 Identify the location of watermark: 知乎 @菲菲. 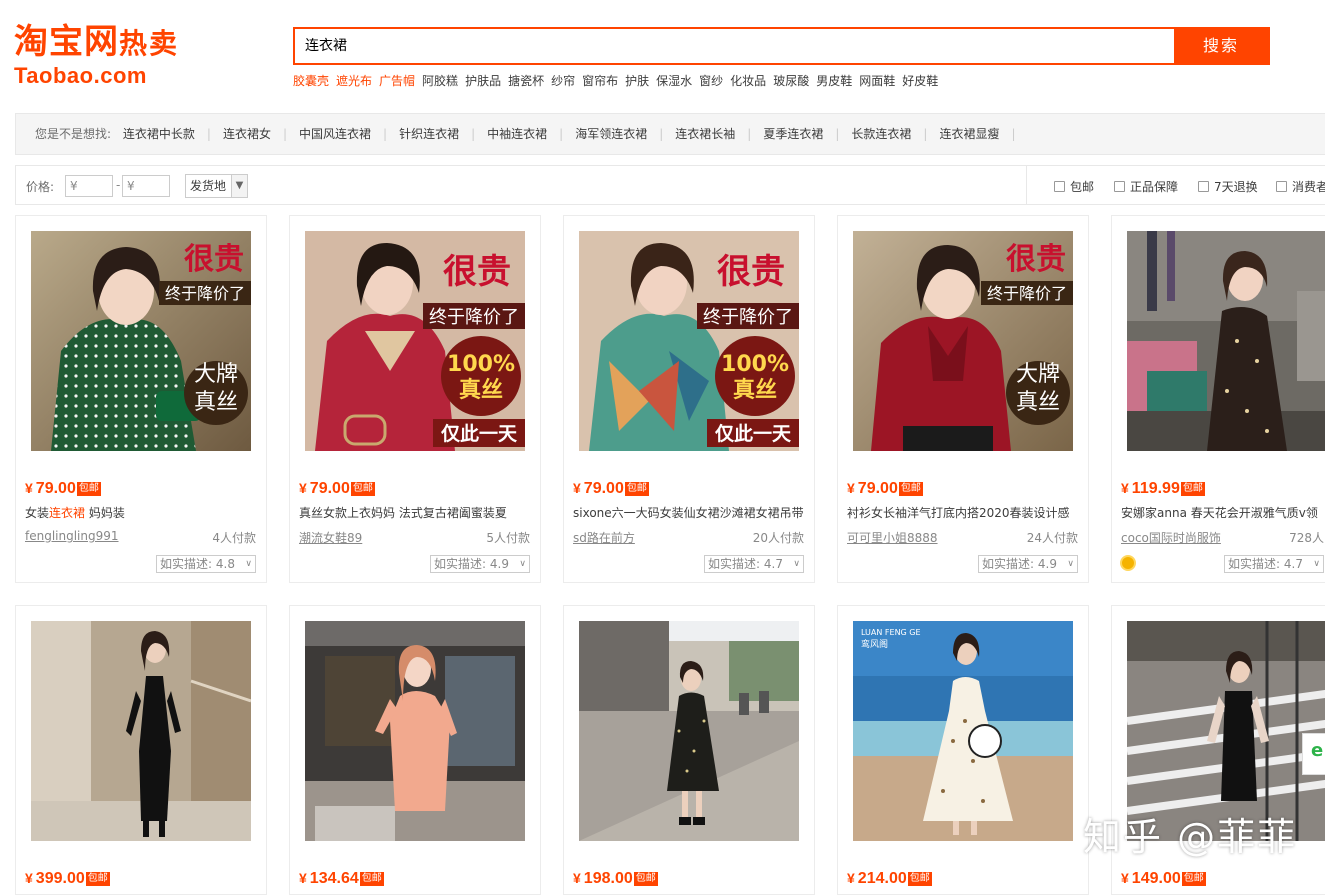
(1190, 837).